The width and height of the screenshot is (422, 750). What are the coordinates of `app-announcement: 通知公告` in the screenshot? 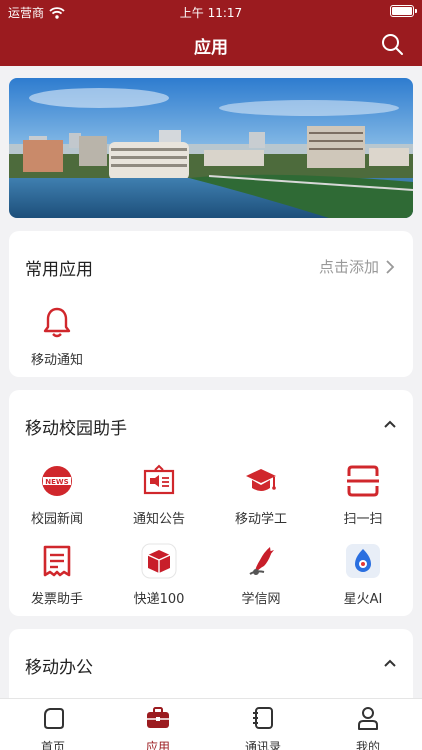 It's located at (159, 494).